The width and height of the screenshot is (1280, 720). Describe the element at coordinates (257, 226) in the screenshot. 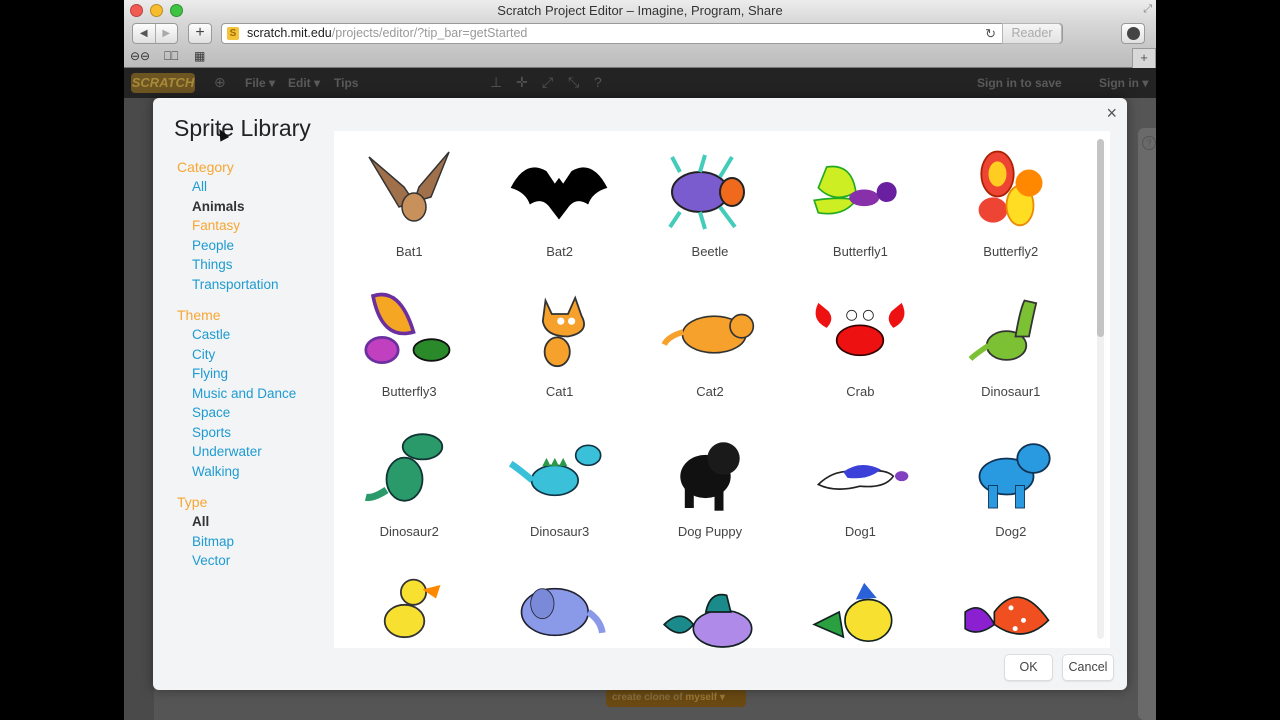

I see `category-fantasy: Fantasy` at that location.